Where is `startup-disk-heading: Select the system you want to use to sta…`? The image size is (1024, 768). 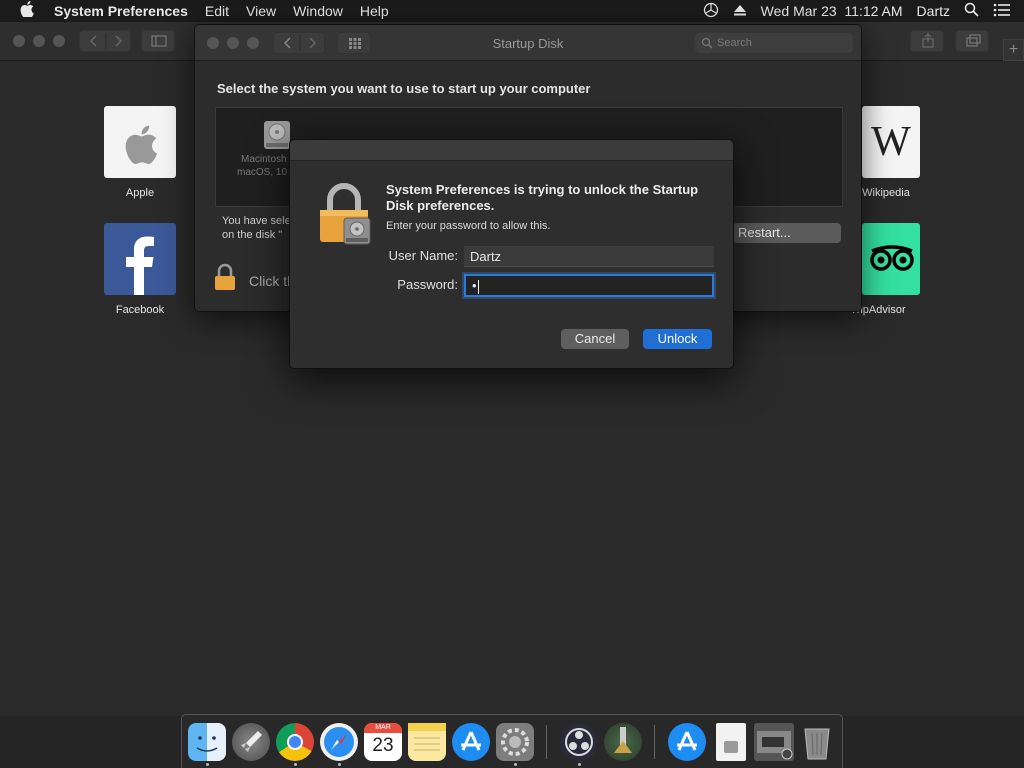 startup-disk-heading: Select the system you want to use to sta… is located at coordinates (404, 88).